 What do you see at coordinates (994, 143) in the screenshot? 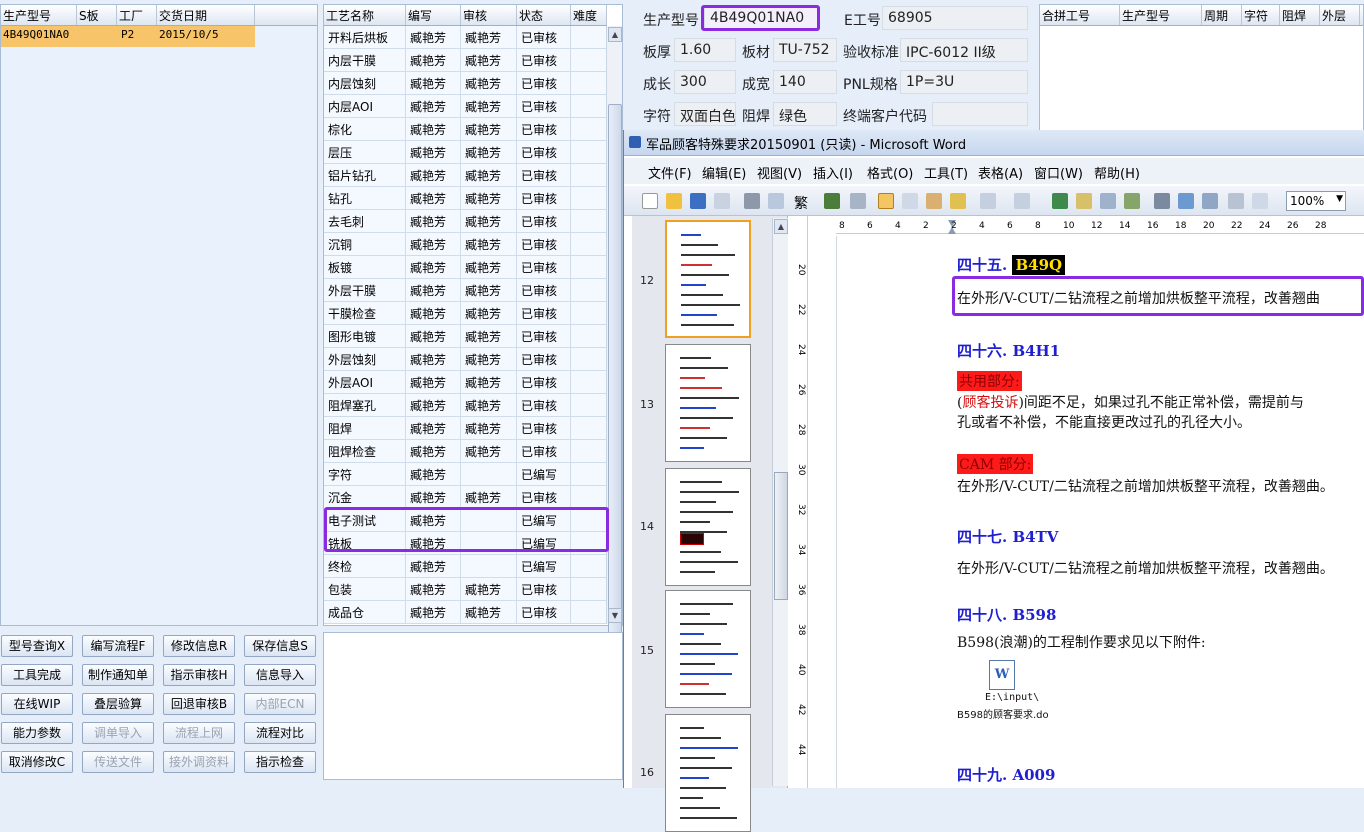
I see `word-titlebar: 军品顾客特殊要求20150901 (只读) - Microsoft Word` at bounding box center [994, 143].